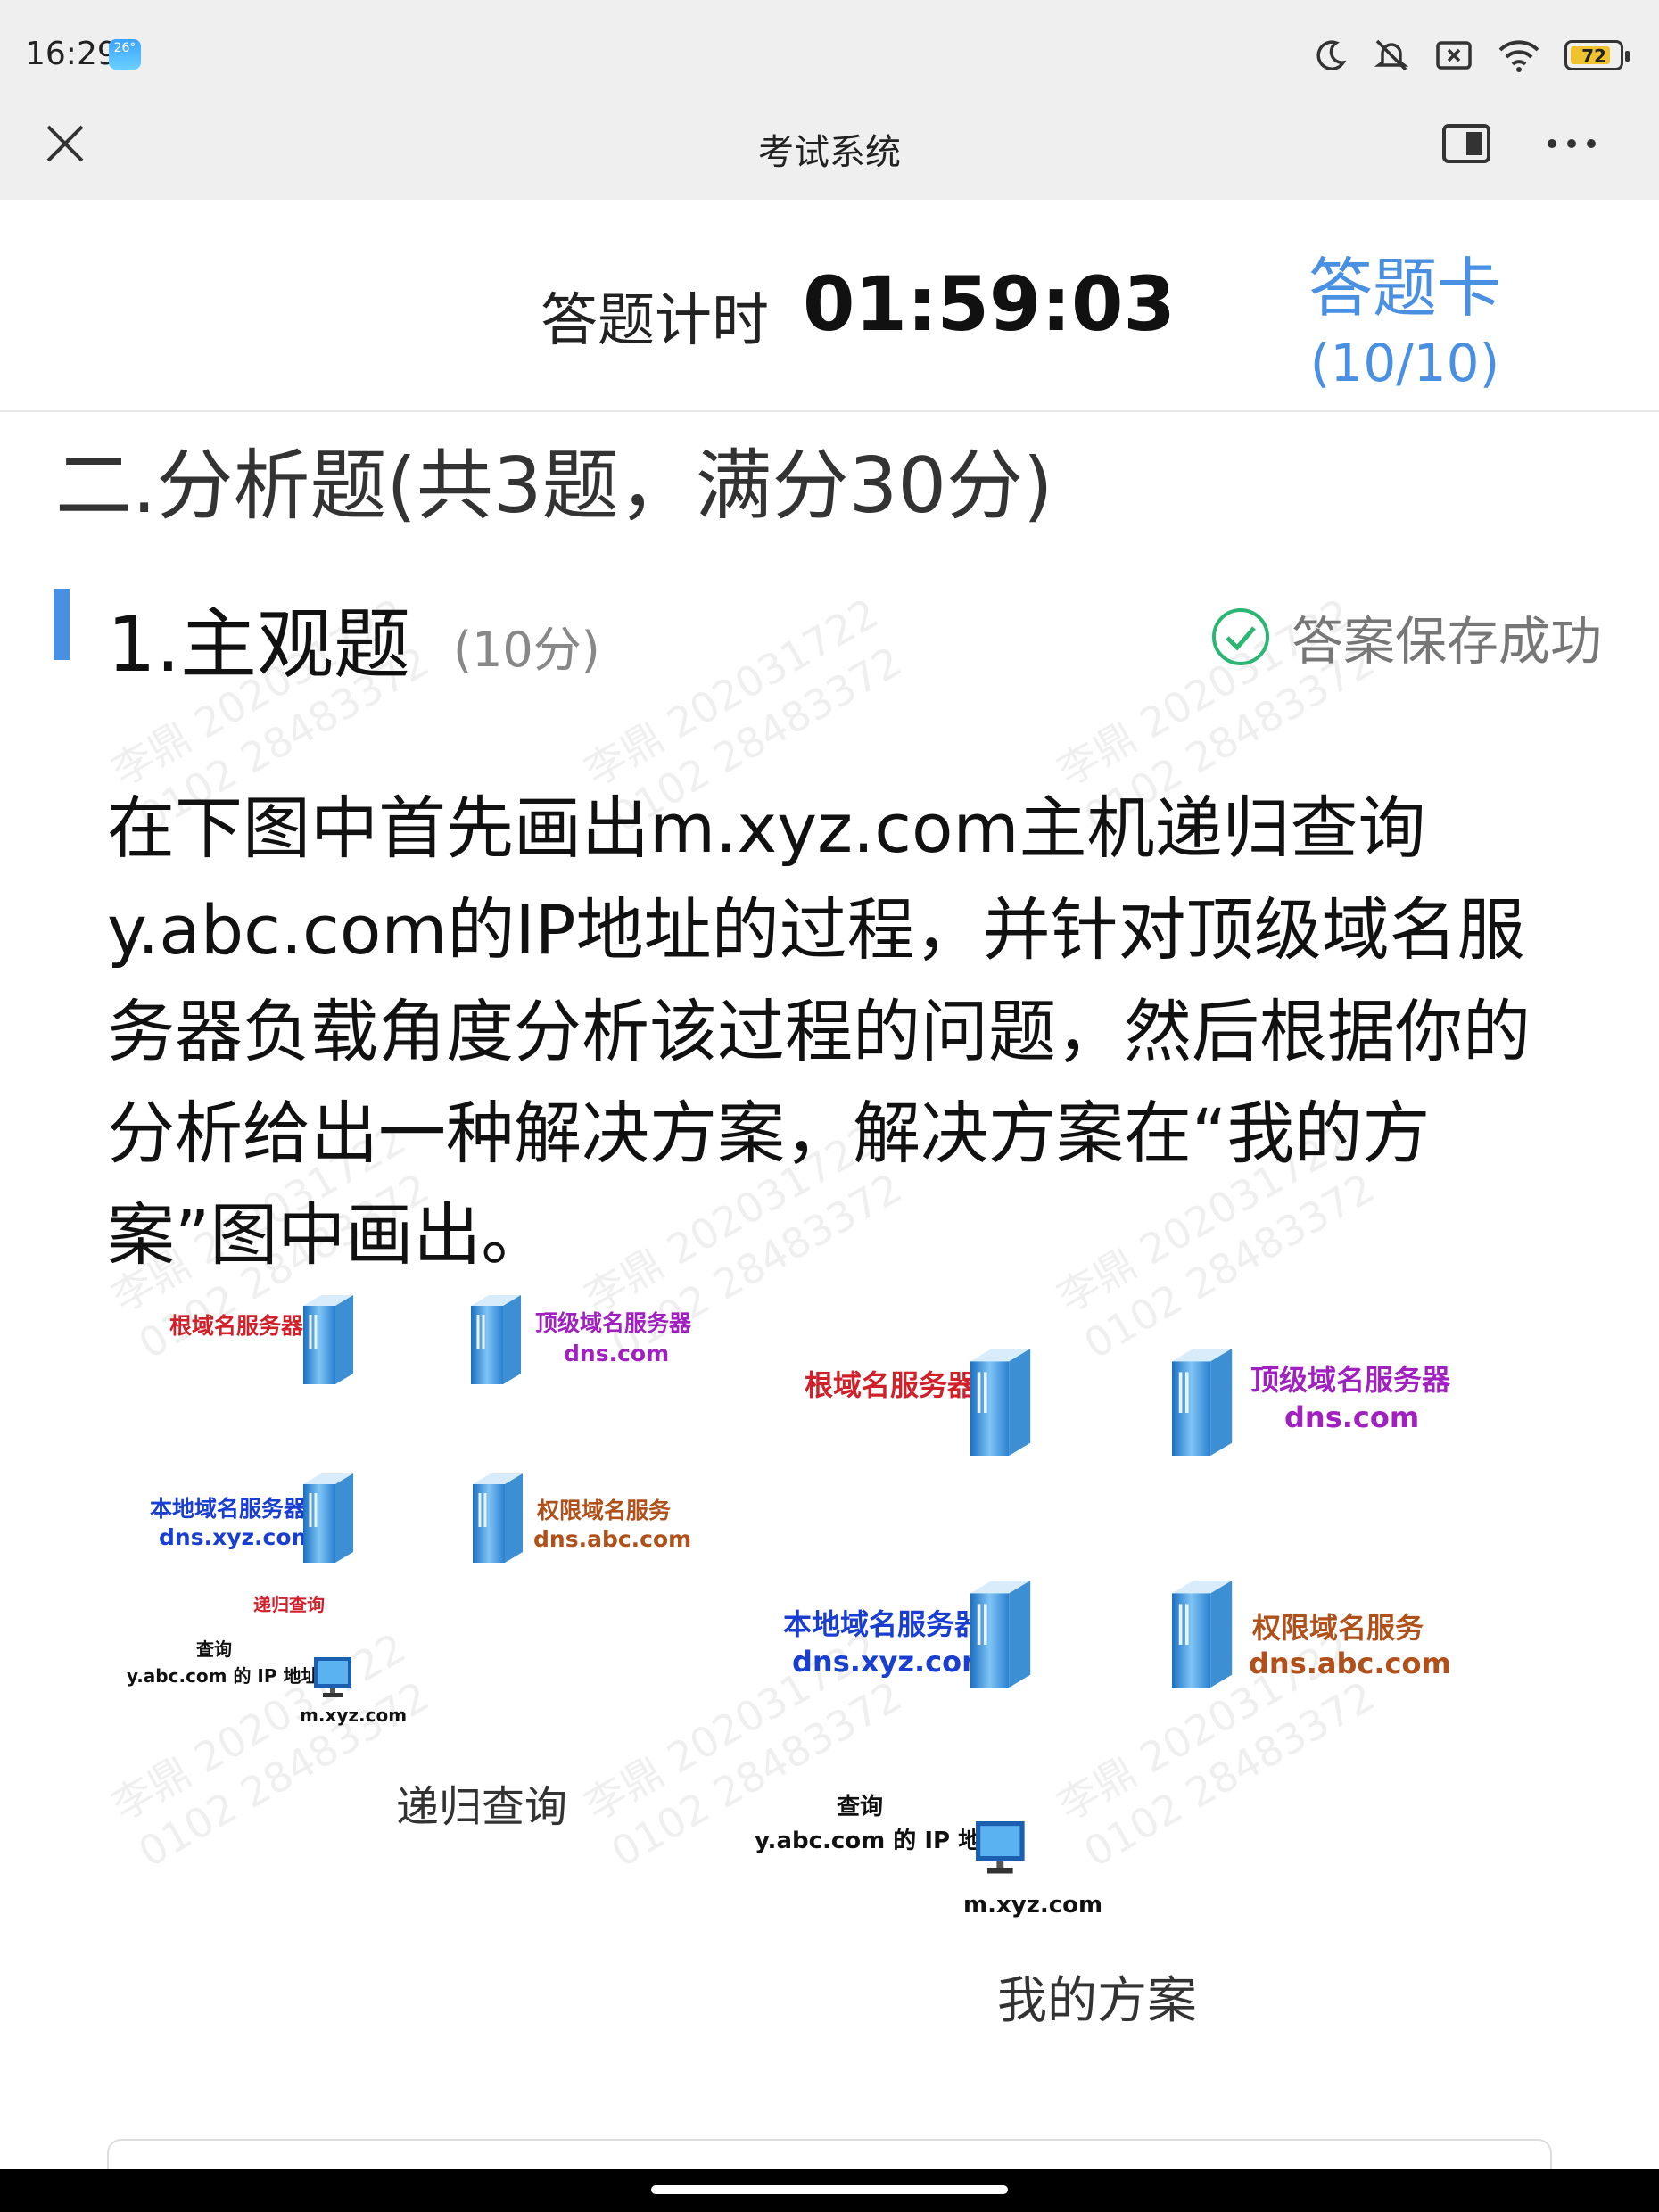 This screenshot has width=1659, height=2212. Describe the element at coordinates (1594, 56) in the screenshot. I see `battery-level: 72` at that location.